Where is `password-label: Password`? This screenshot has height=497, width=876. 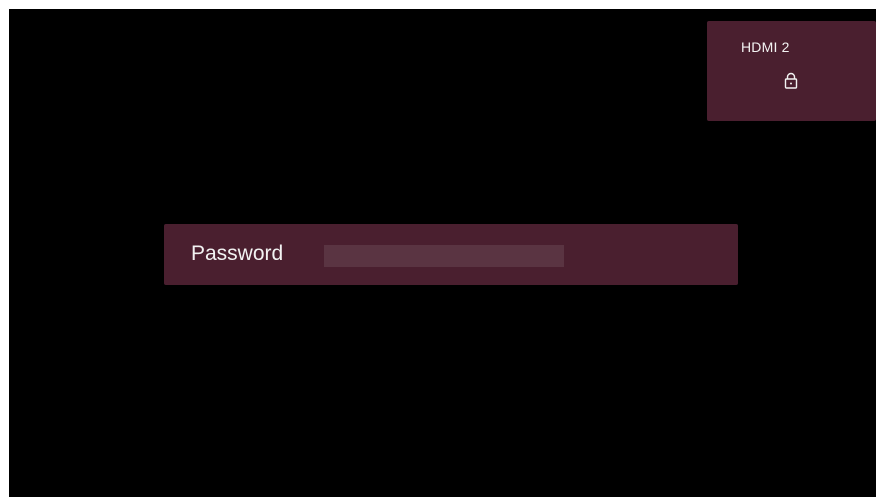
password-label: Password is located at coordinates (237, 253).